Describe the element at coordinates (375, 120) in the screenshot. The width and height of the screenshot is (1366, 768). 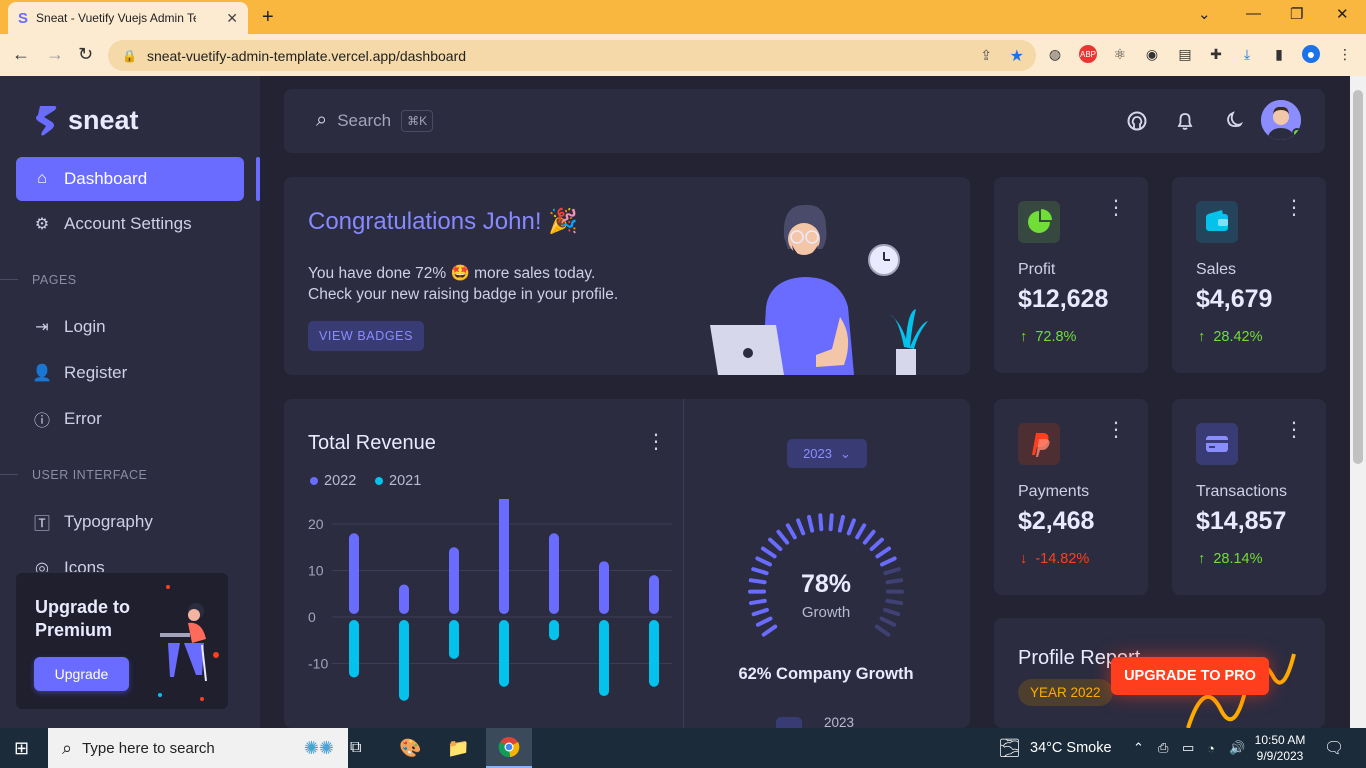
I see `search-trigger: ⌕ Search ⌘K` at that location.